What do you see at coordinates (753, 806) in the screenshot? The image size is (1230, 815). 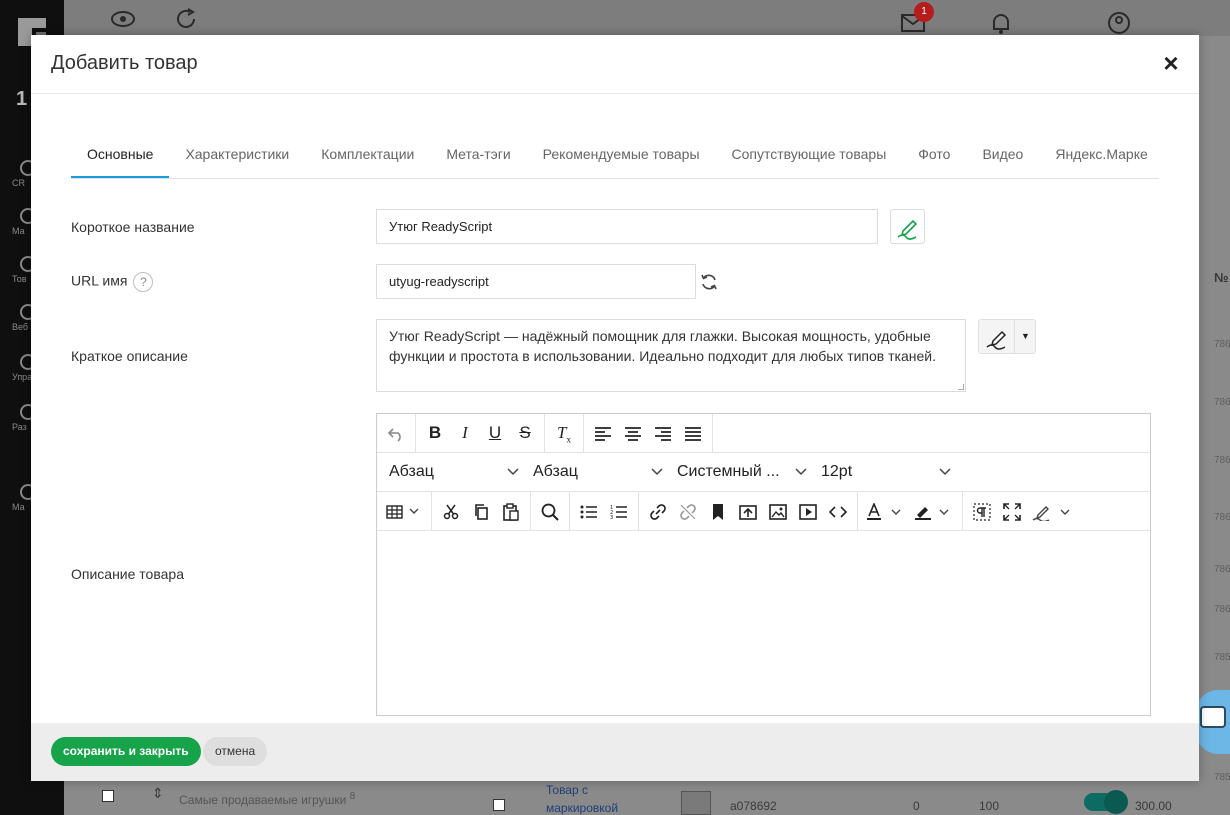 I see `product-article: а078692` at bounding box center [753, 806].